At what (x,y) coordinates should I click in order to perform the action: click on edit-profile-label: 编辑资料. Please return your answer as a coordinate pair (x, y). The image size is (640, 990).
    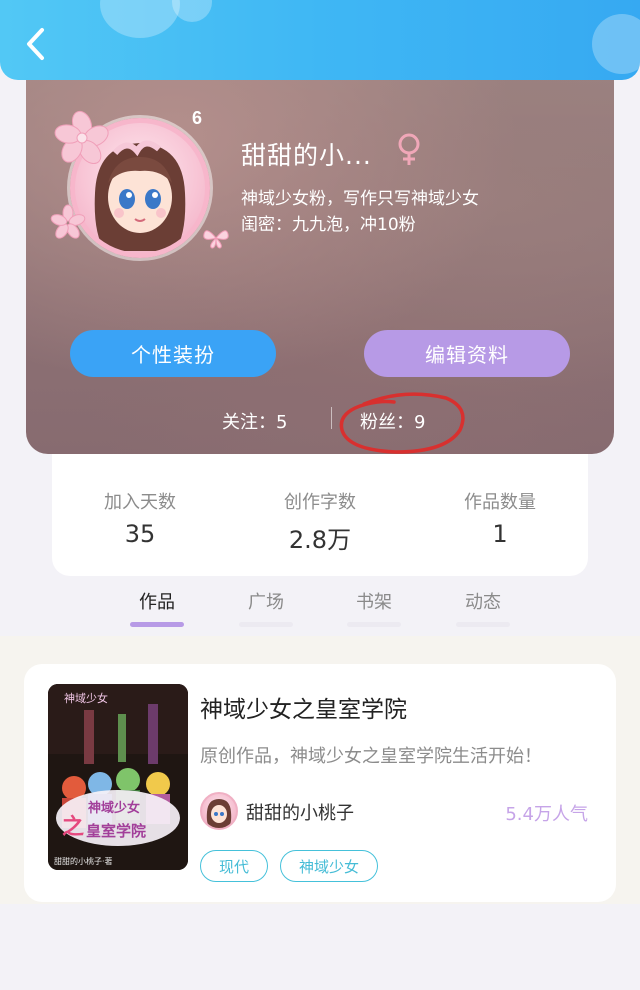
    Looking at the image, I should click on (467, 355).